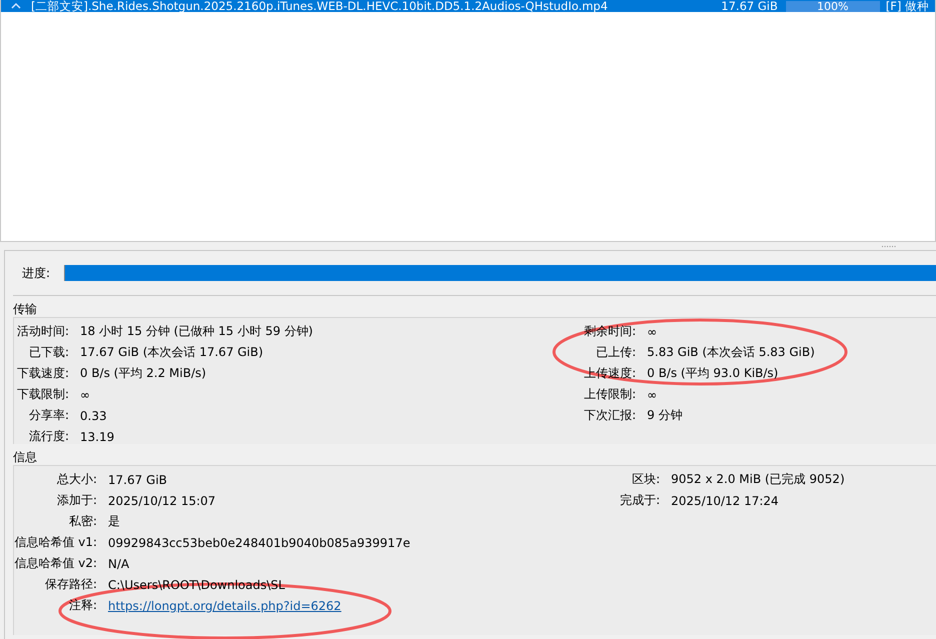  What do you see at coordinates (610, 394) in the screenshot?
I see `field-label: 上传限制:` at bounding box center [610, 394].